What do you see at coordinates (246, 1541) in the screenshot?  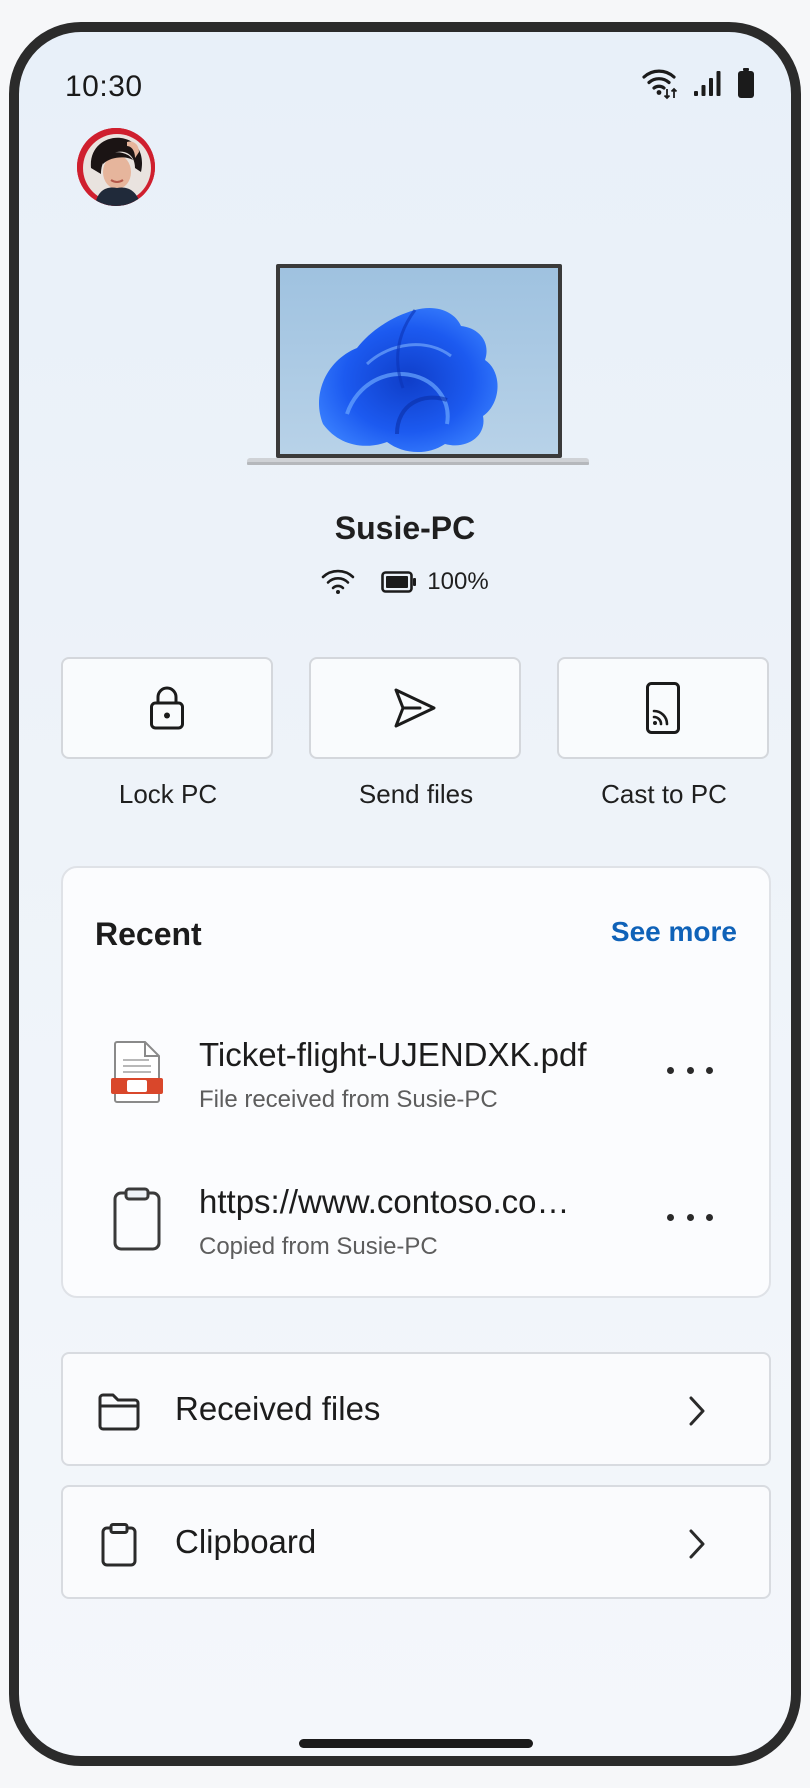 I see `clipboard-label: Clipboard` at bounding box center [246, 1541].